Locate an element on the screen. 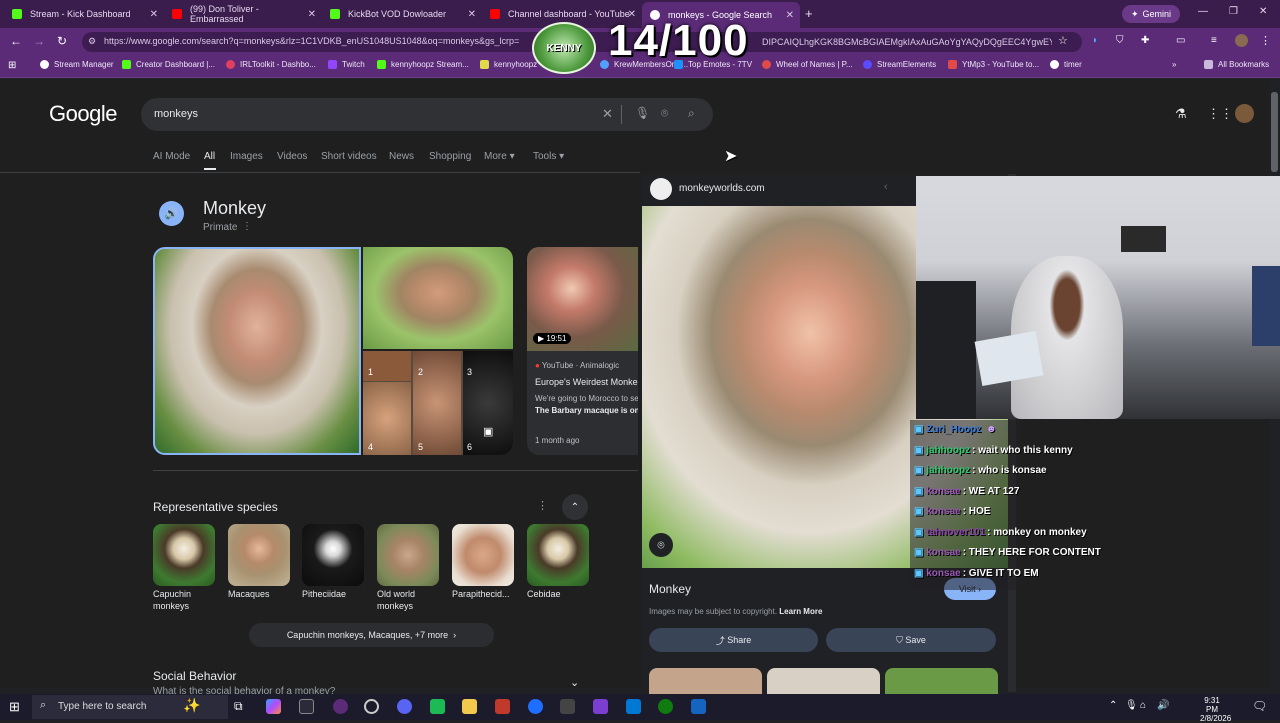 The image size is (1280, 723). bookmark-item: Twitch is located at coordinates (346, 64).